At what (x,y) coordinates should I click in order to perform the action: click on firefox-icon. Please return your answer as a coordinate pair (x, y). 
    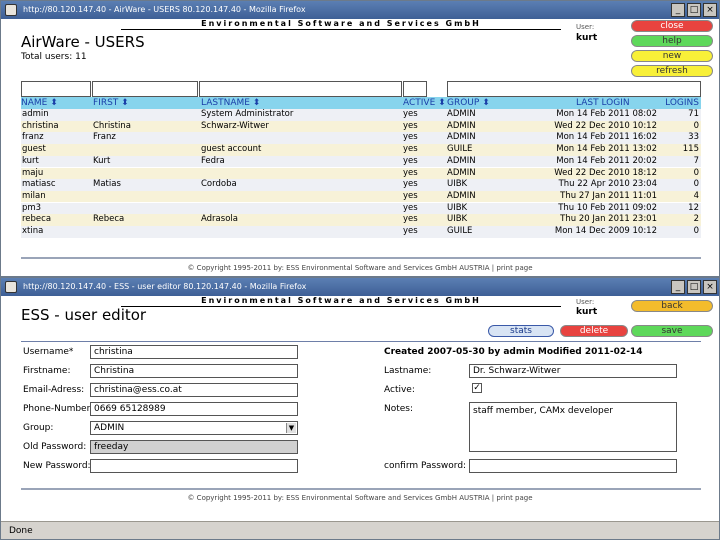
    Looking at the image, I should click on (11, 287).